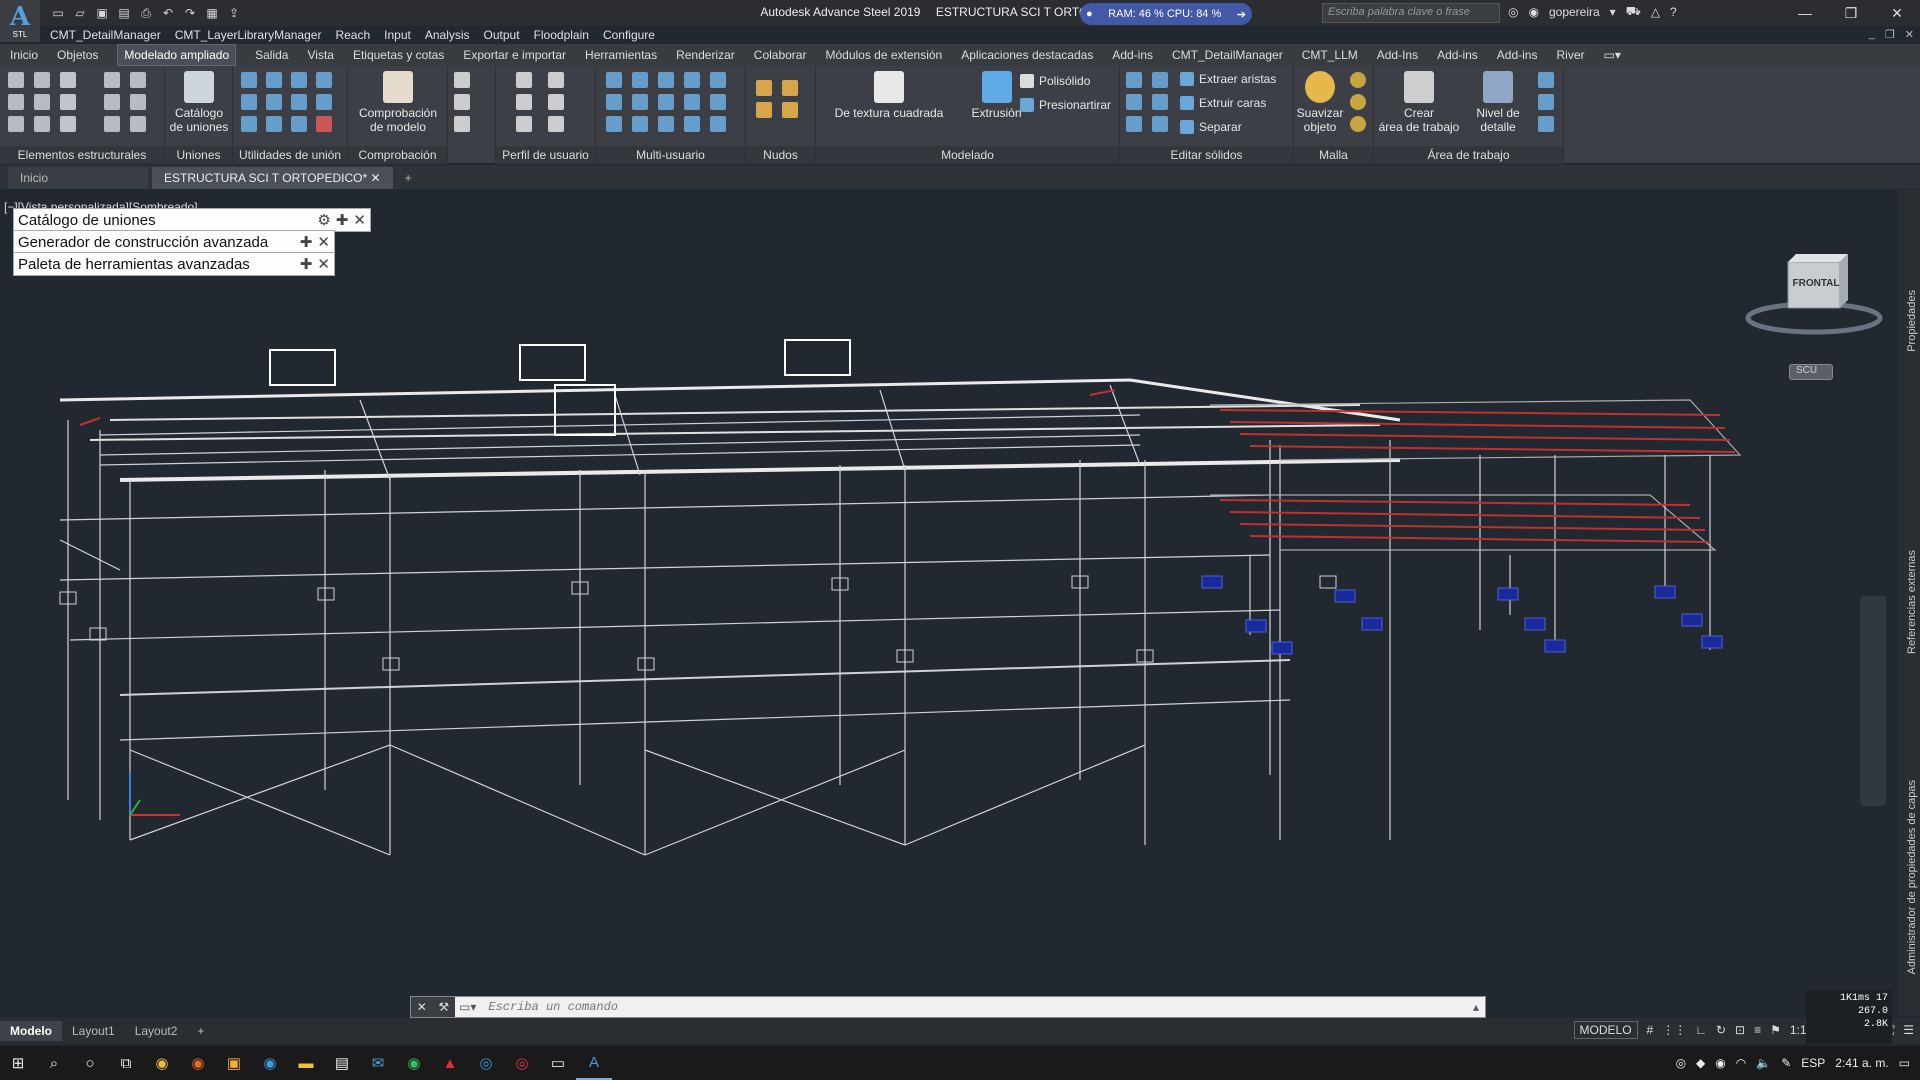 The width and height of the screenshot is (1920, 1080). I want to click on polar-icon: ↻, so click(1721, 1030).